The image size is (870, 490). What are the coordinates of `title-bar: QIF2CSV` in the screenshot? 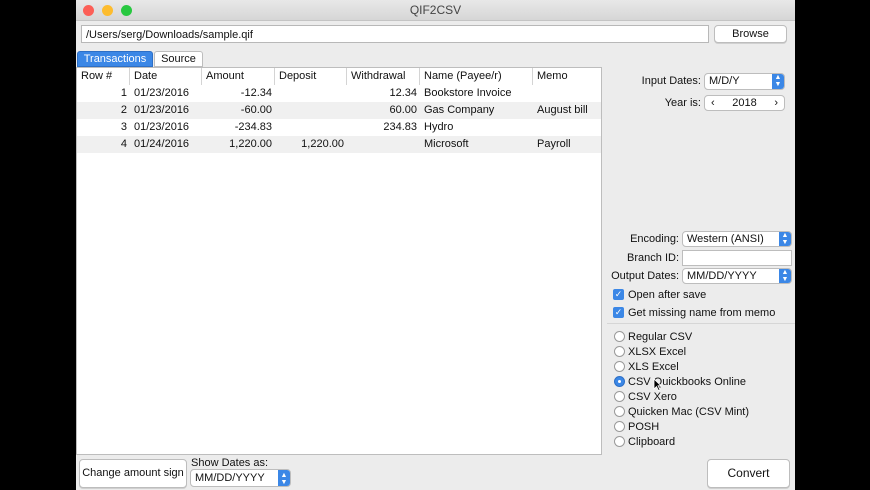 It's located at (435, 10).